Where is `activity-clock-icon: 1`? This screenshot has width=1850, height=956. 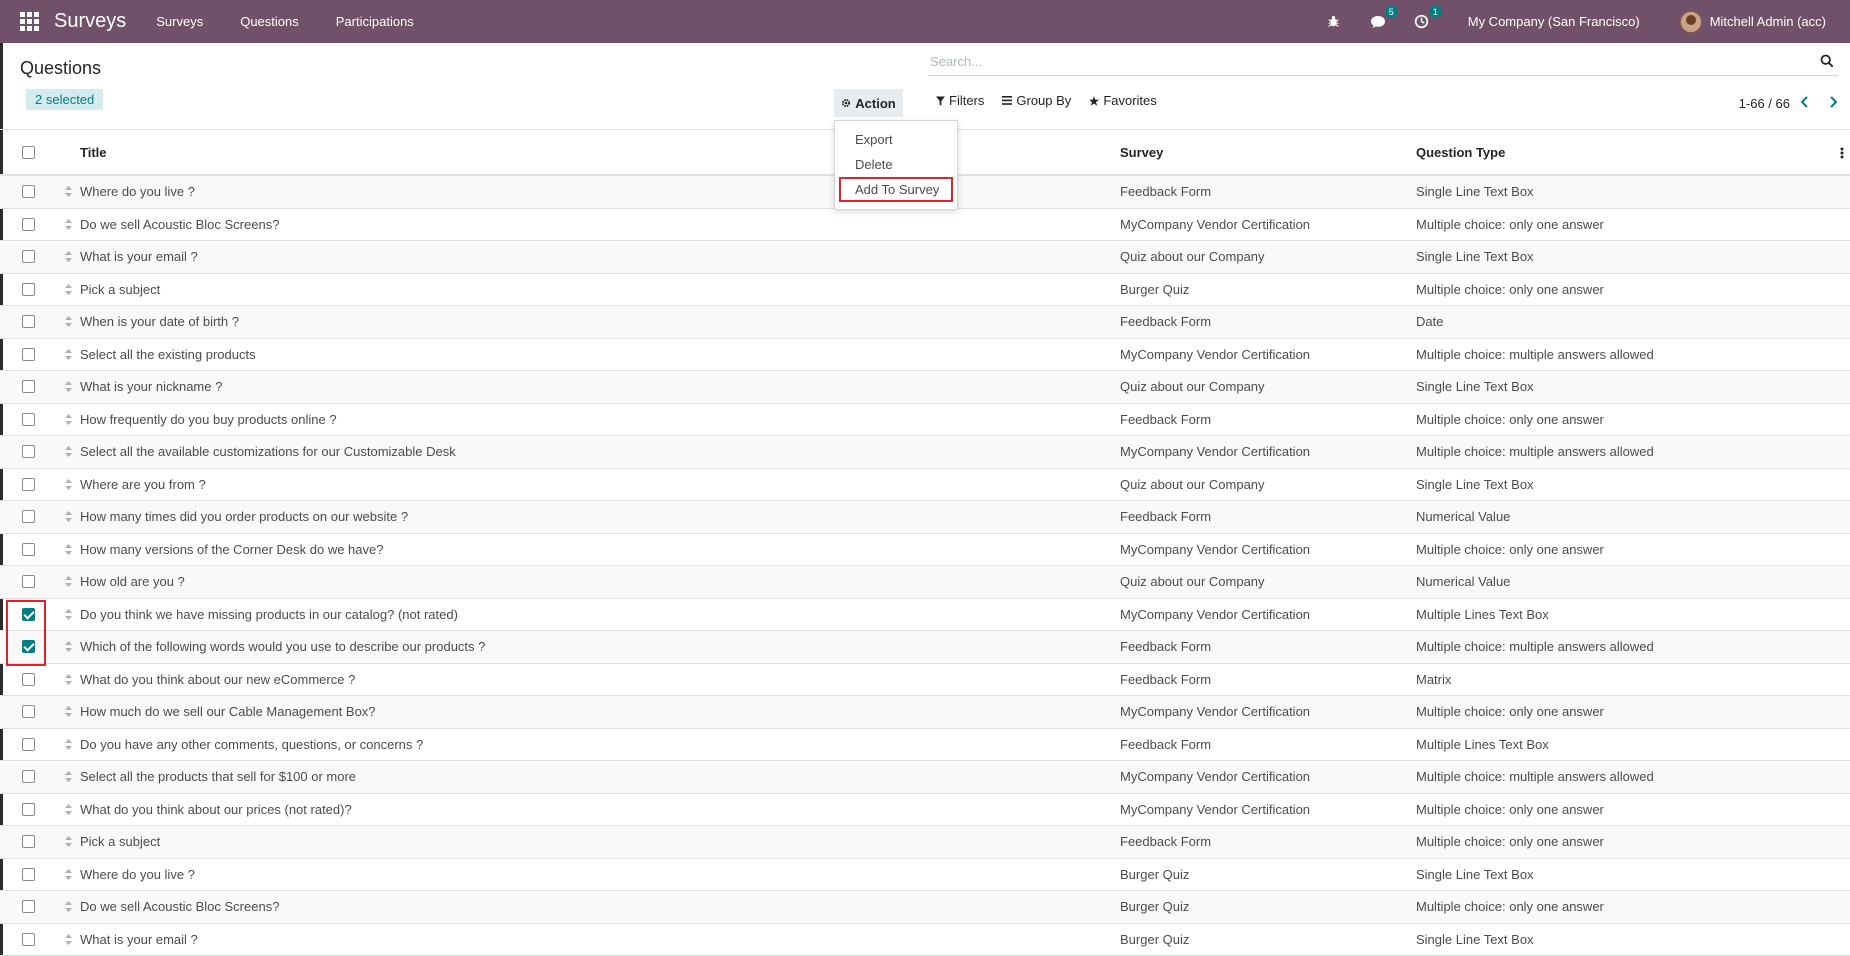 activity-clock-icon: 1 is located at coordinates (1428, 17).